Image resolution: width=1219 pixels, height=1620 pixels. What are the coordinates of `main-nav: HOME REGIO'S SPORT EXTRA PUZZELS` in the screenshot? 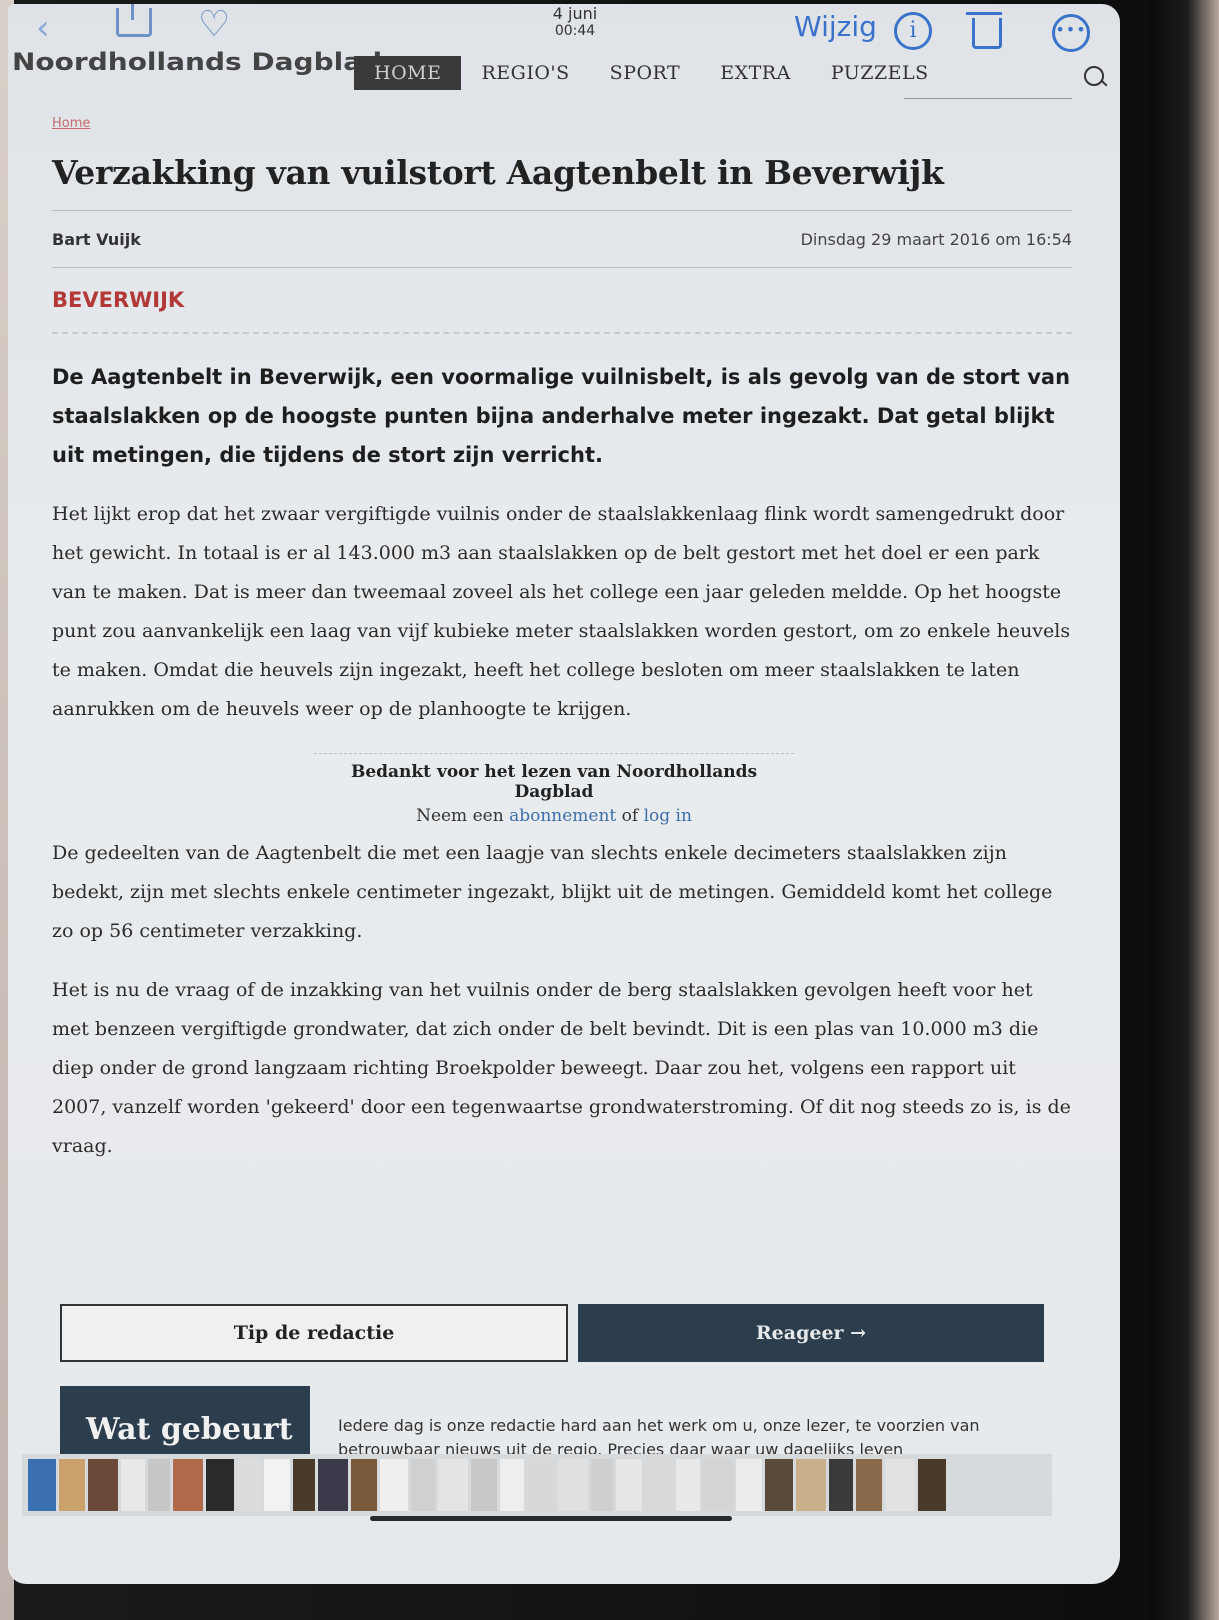 It's located at (651, 73).